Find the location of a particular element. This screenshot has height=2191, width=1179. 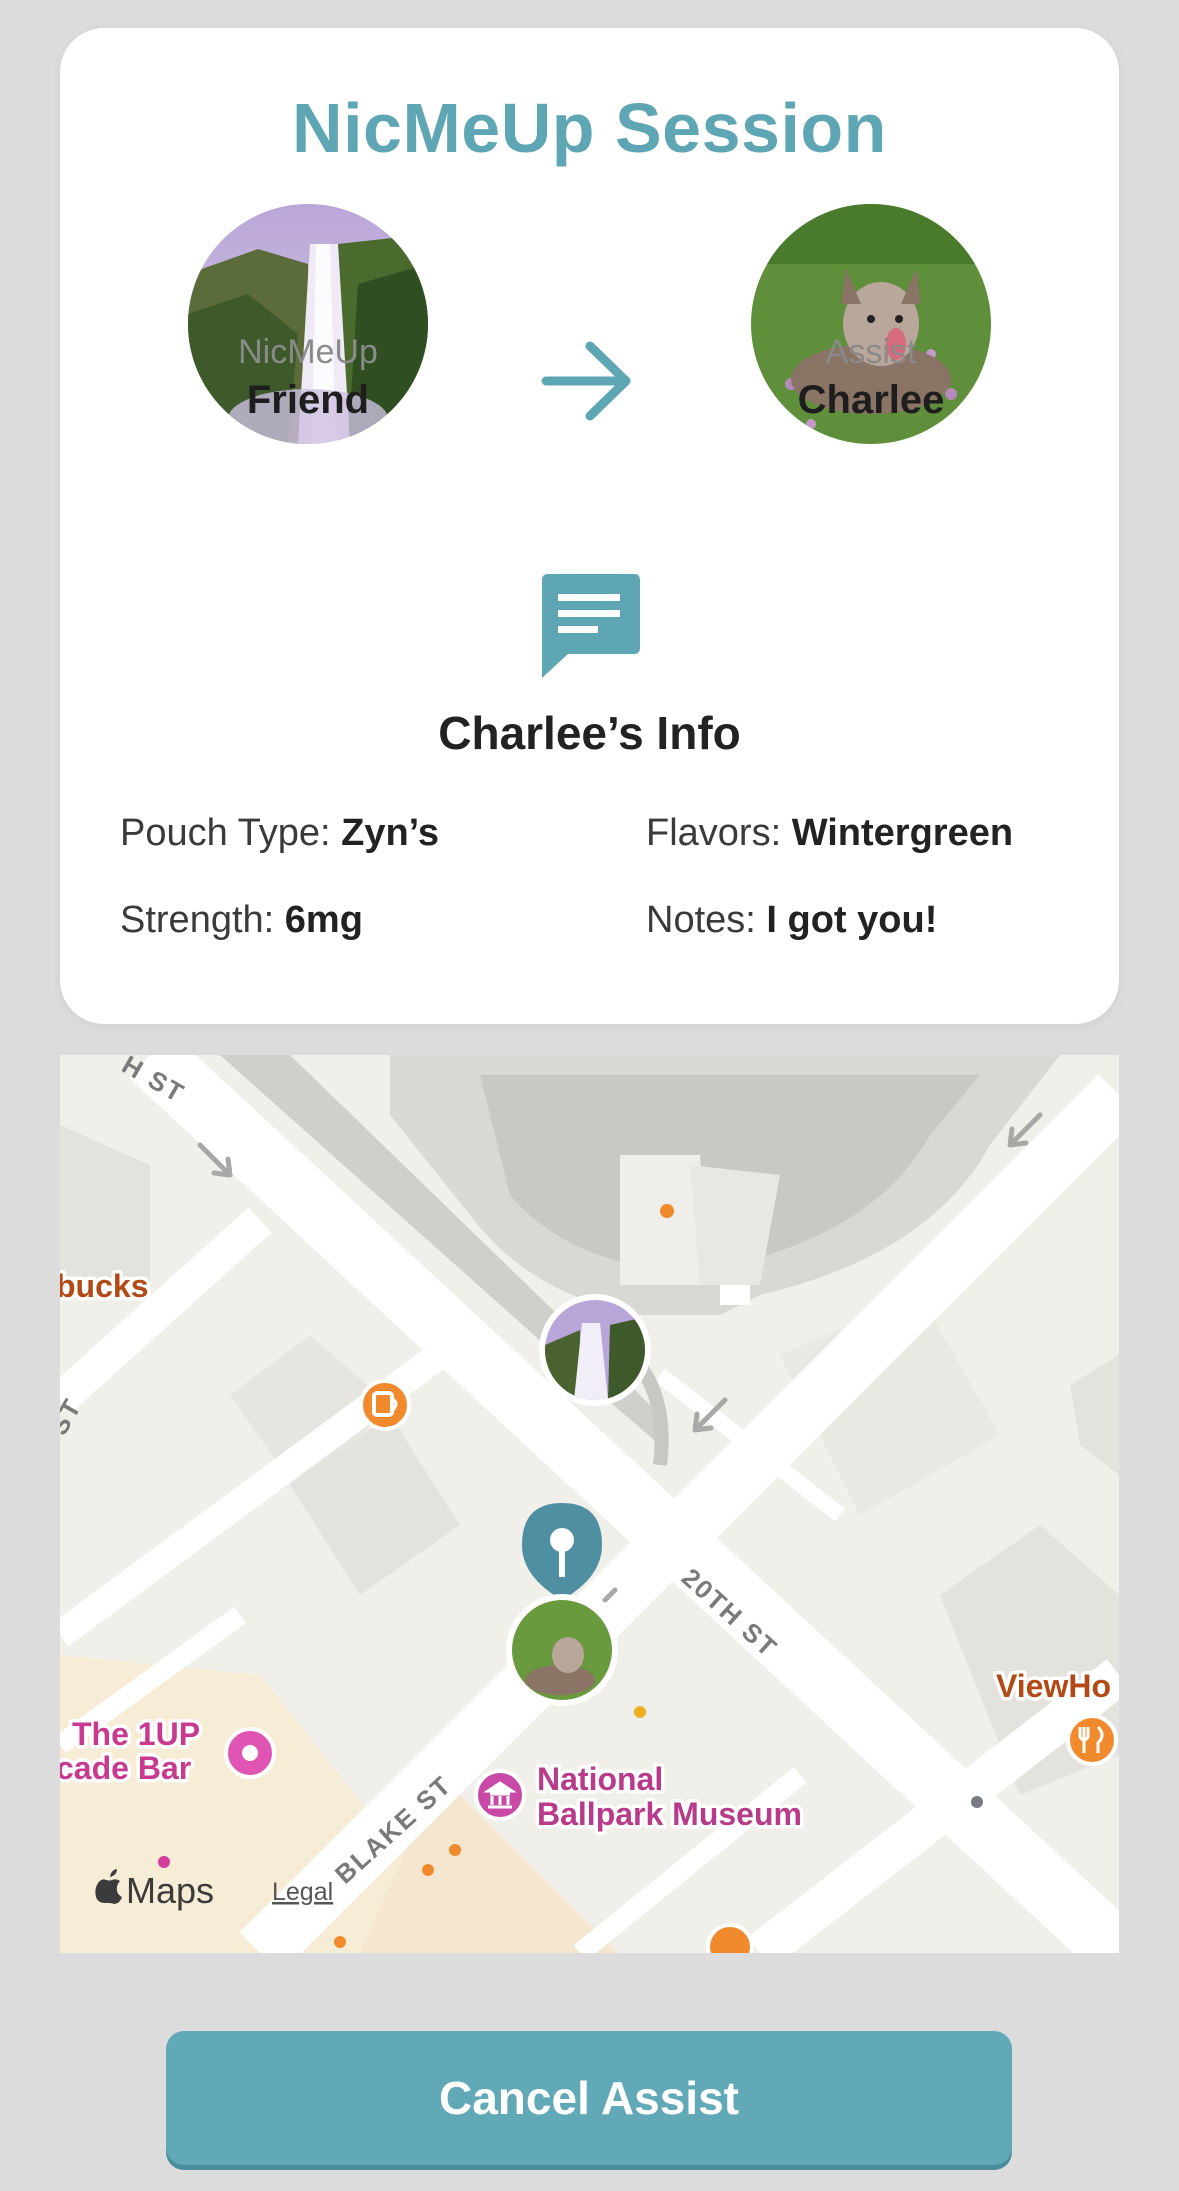

pouch-type-label: Pouch Type: is located at coordinates (231, 833).